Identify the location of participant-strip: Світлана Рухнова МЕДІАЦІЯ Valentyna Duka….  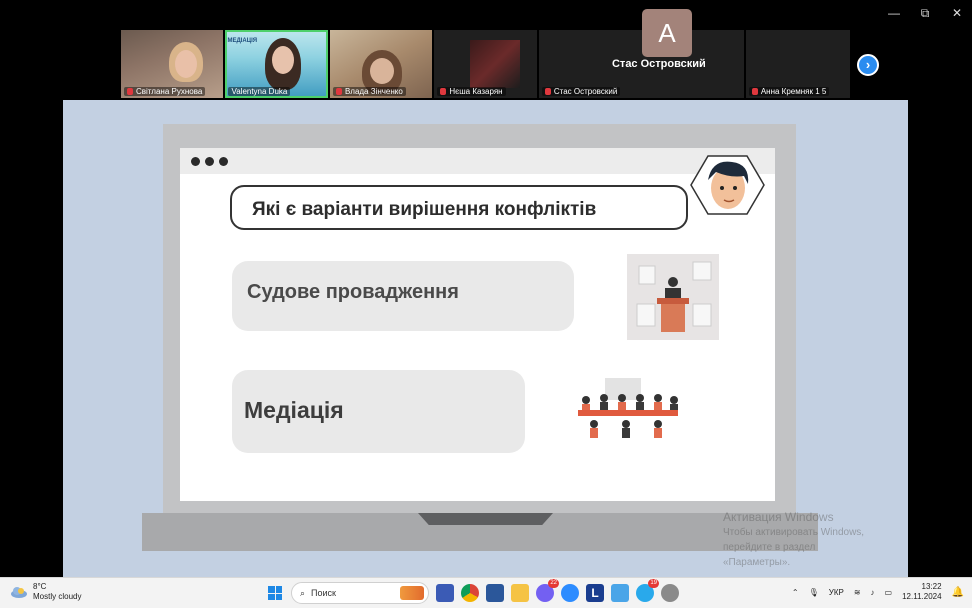
(485, 64).